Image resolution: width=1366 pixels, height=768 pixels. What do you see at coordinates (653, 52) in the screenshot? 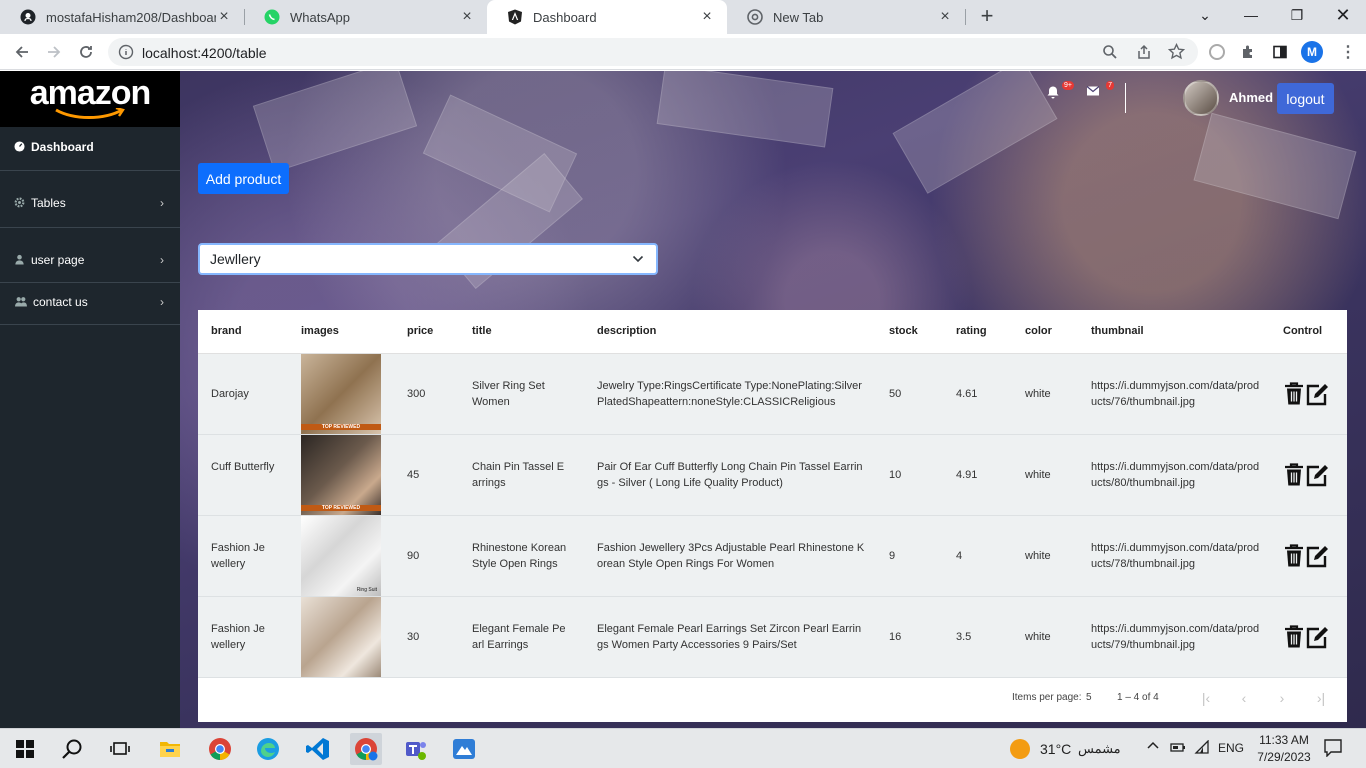
I see `address-bar: localhost:4200/table` at bounding box center [653, 52].